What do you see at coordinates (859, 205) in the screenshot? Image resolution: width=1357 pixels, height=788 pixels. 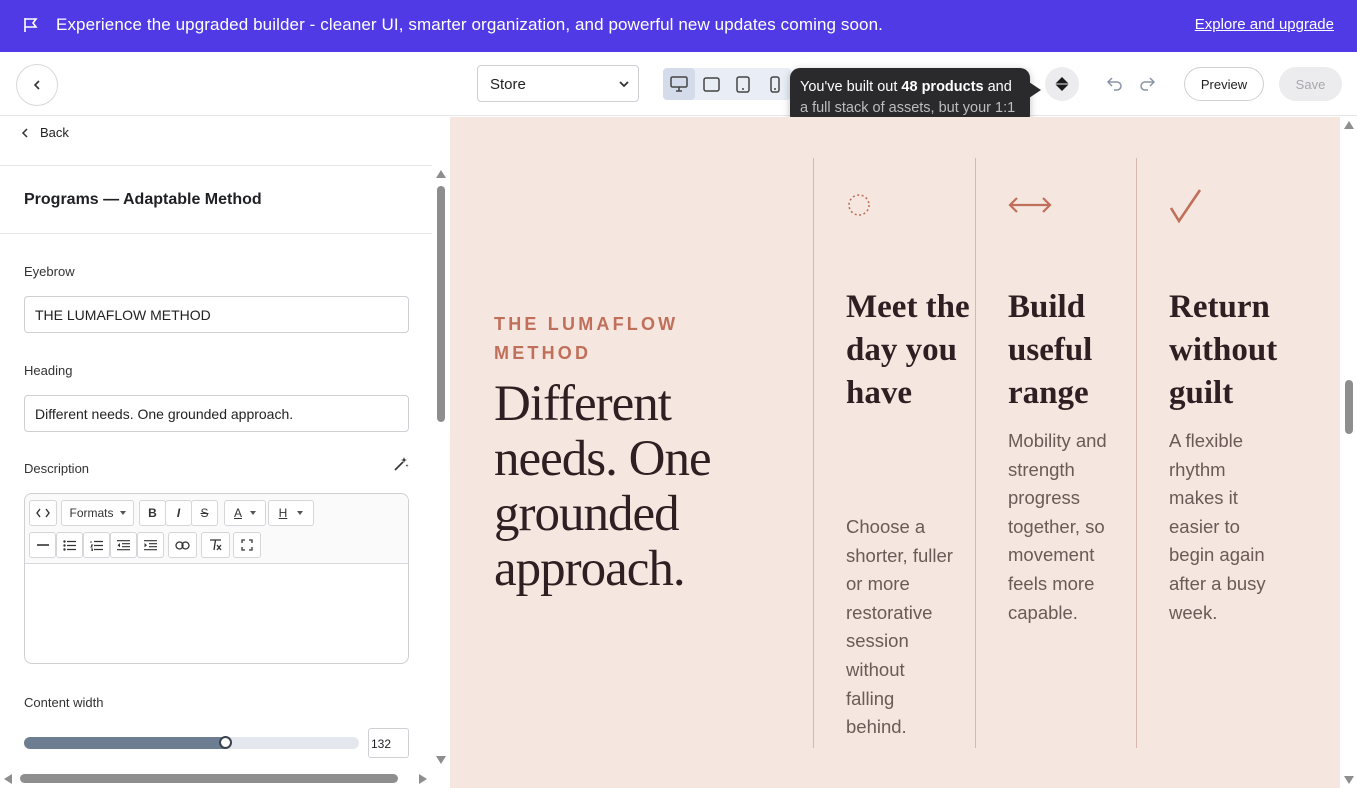 I see `dotted-circle-icon` at bounding box center [859, 205].